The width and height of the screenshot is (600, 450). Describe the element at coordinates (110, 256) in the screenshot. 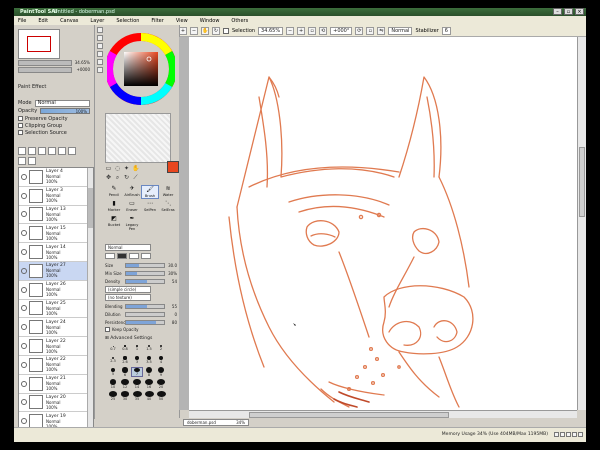

I see `brush-shape-flat-button` at that location.